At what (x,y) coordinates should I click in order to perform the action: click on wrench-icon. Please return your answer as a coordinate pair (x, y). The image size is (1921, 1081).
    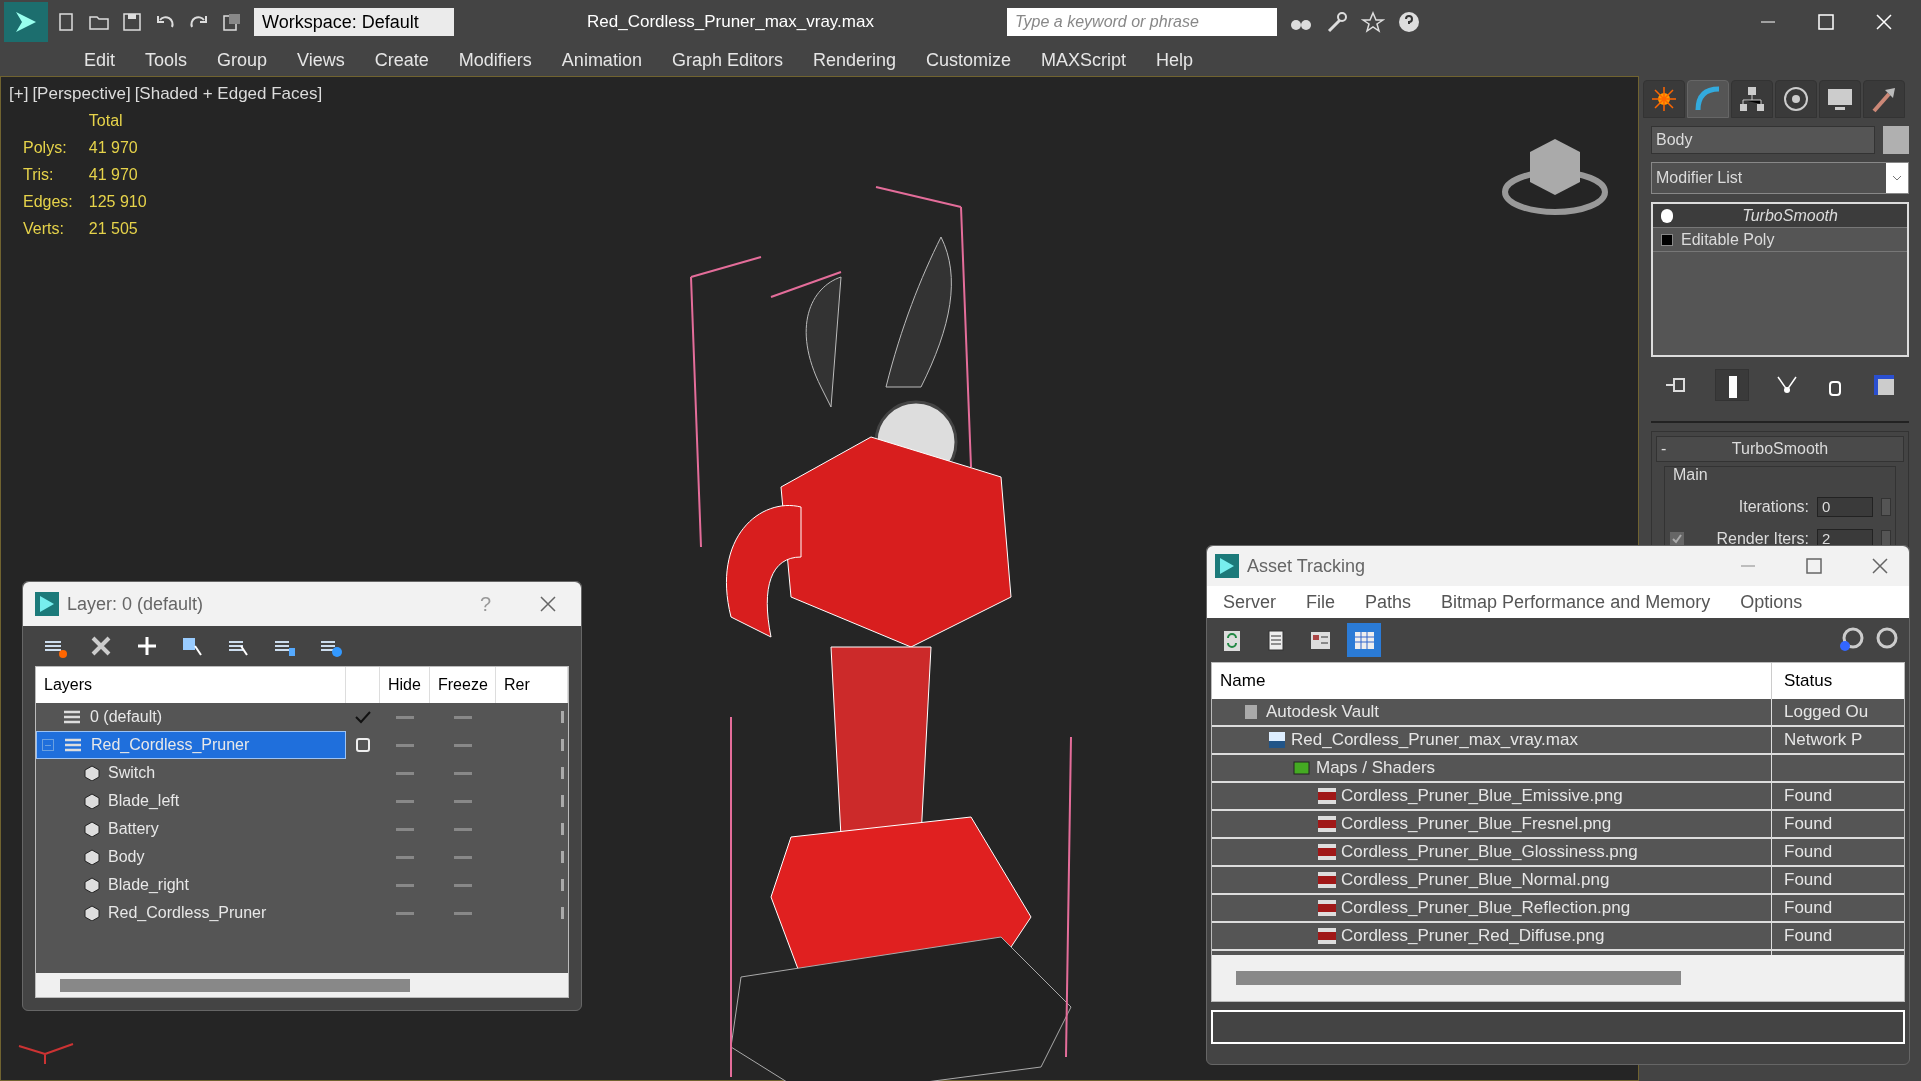
    Looking at the image, I should click on (1337, 22).